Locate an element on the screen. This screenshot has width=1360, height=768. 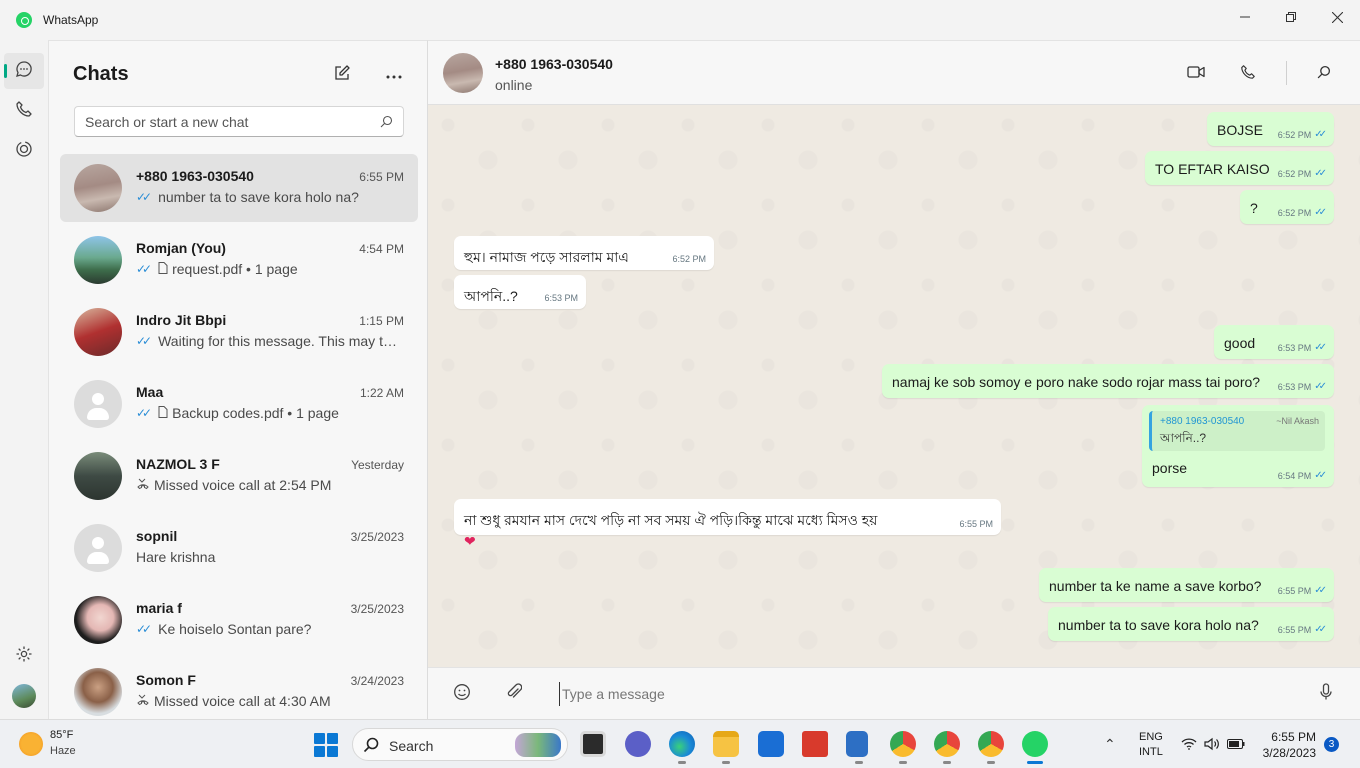
voice-message-button is located at coordinates (1326, 693).